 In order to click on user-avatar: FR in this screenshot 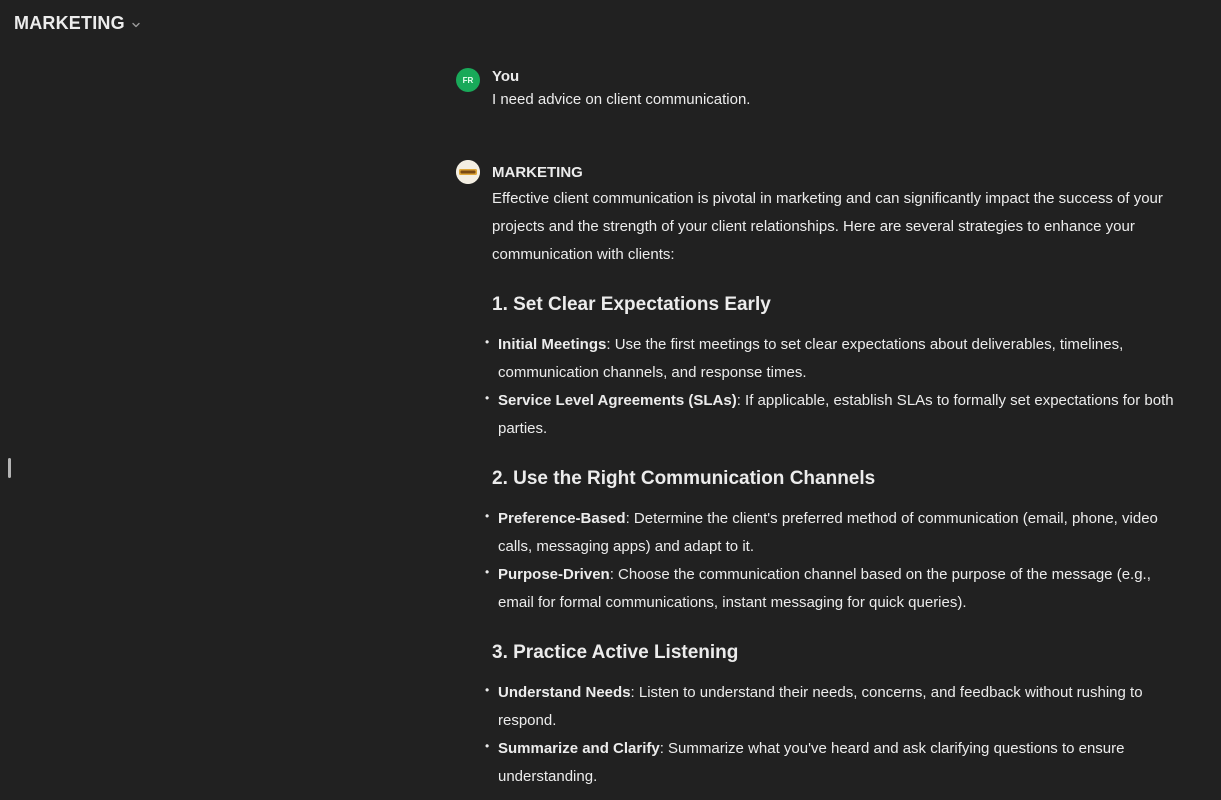, I will do `click(468, 80)`.